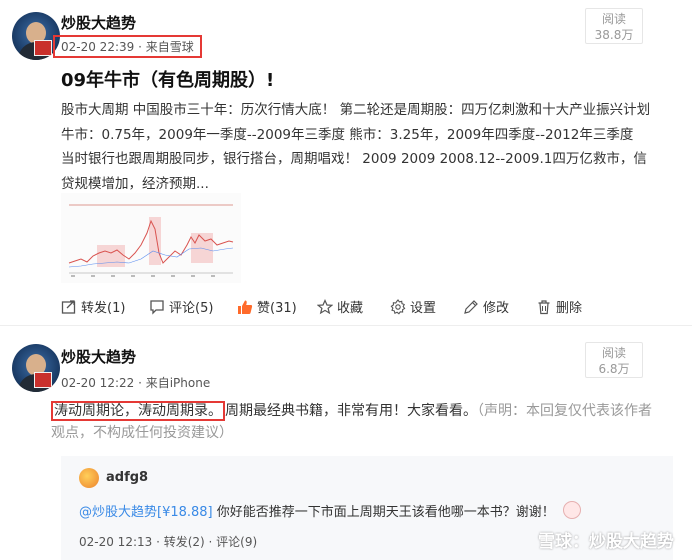 This screenshot has width=692, height=560. What do you see at coordinates (277, 308) in the screenshot?
I see `like-label: 赞(31)` at bounding box center [277, 308].